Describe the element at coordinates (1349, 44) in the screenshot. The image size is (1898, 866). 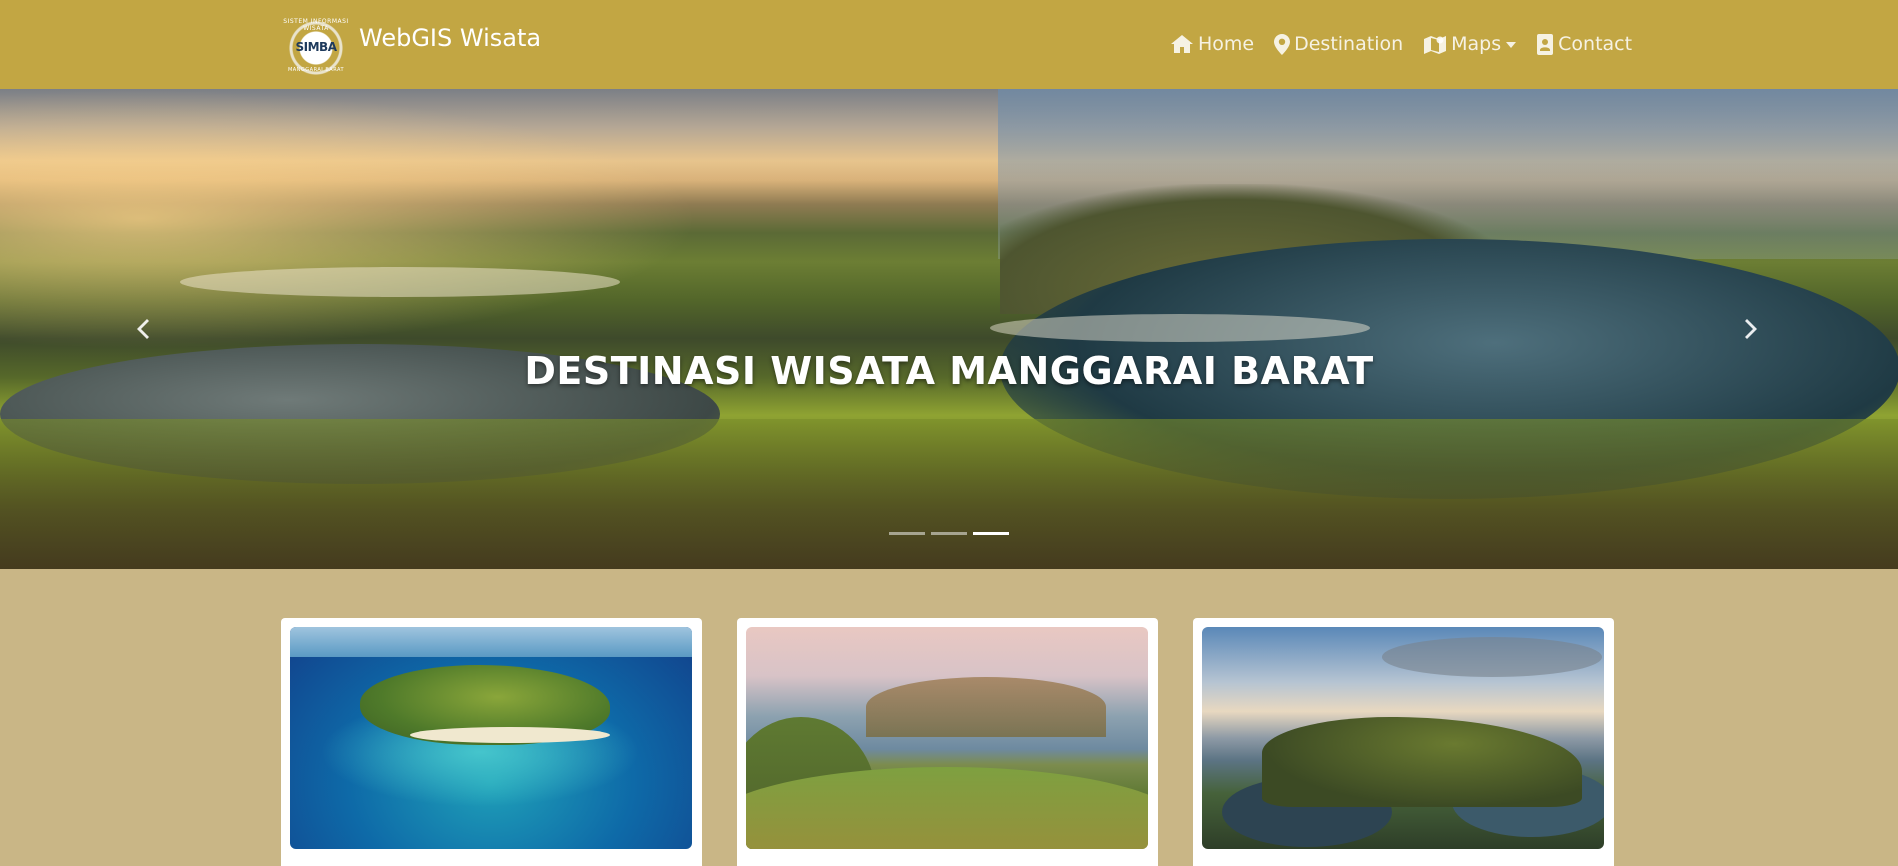
I see `nav-destination-label: Destination` at that location.